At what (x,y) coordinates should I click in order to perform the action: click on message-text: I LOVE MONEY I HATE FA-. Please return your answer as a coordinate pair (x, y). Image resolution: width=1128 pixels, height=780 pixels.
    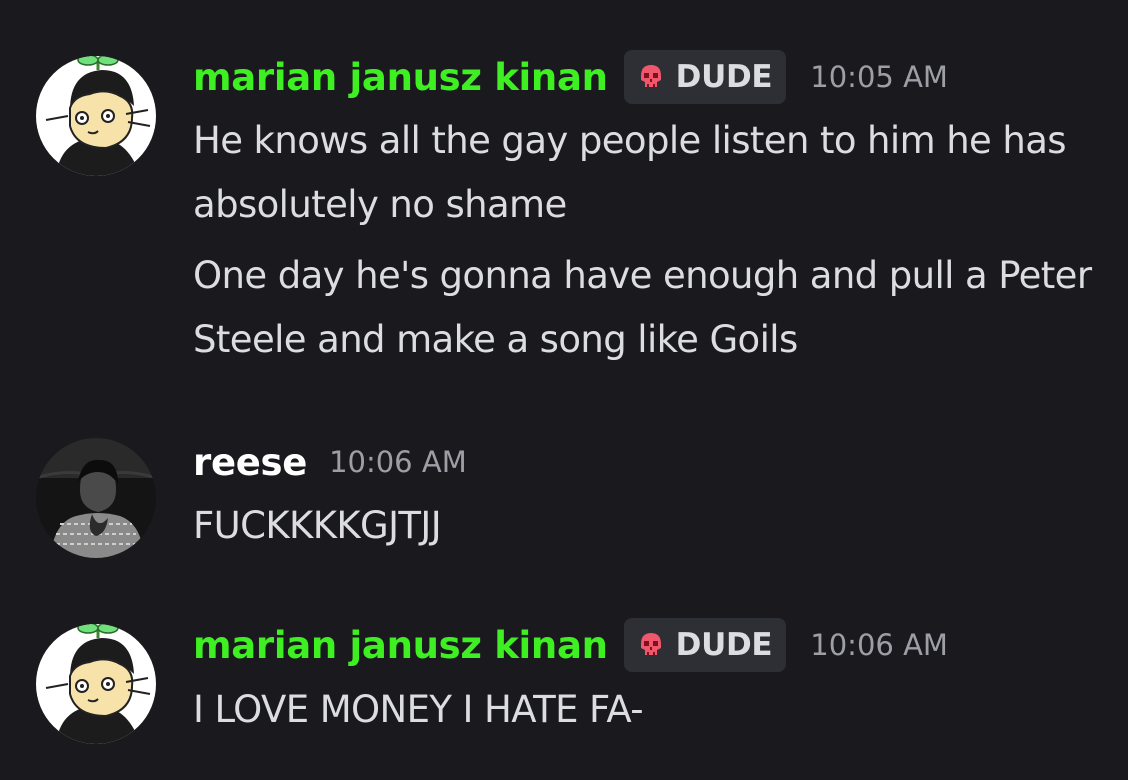
    Looking at the image, I should click on (418, 709).